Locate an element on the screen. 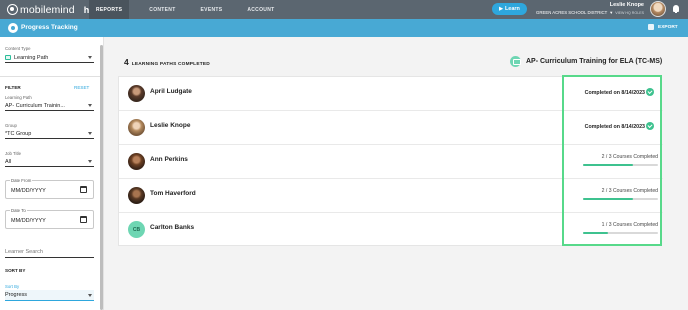 The height and width of the screenshot is (310, 688). completed-count: 4 LEARNING PATHS COMPLETED is located at coordinates (167, 62).